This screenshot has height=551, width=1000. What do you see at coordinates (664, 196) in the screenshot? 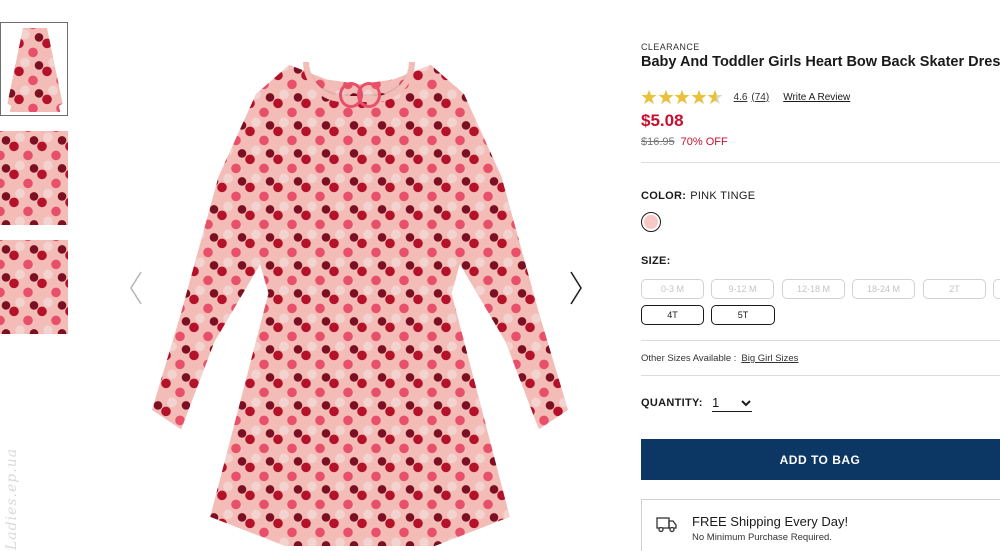
I see `color-label: COLOR:` at bounding box center [664, 196].